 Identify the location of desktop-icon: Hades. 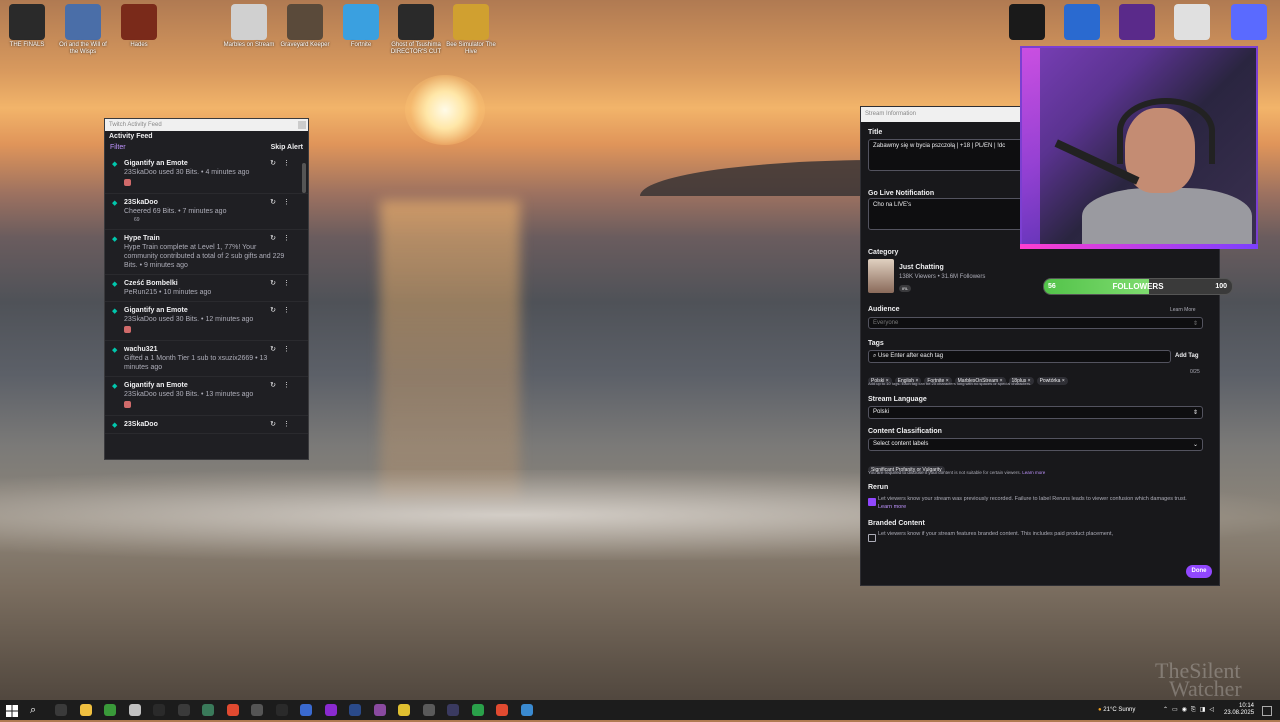
(139, 26).